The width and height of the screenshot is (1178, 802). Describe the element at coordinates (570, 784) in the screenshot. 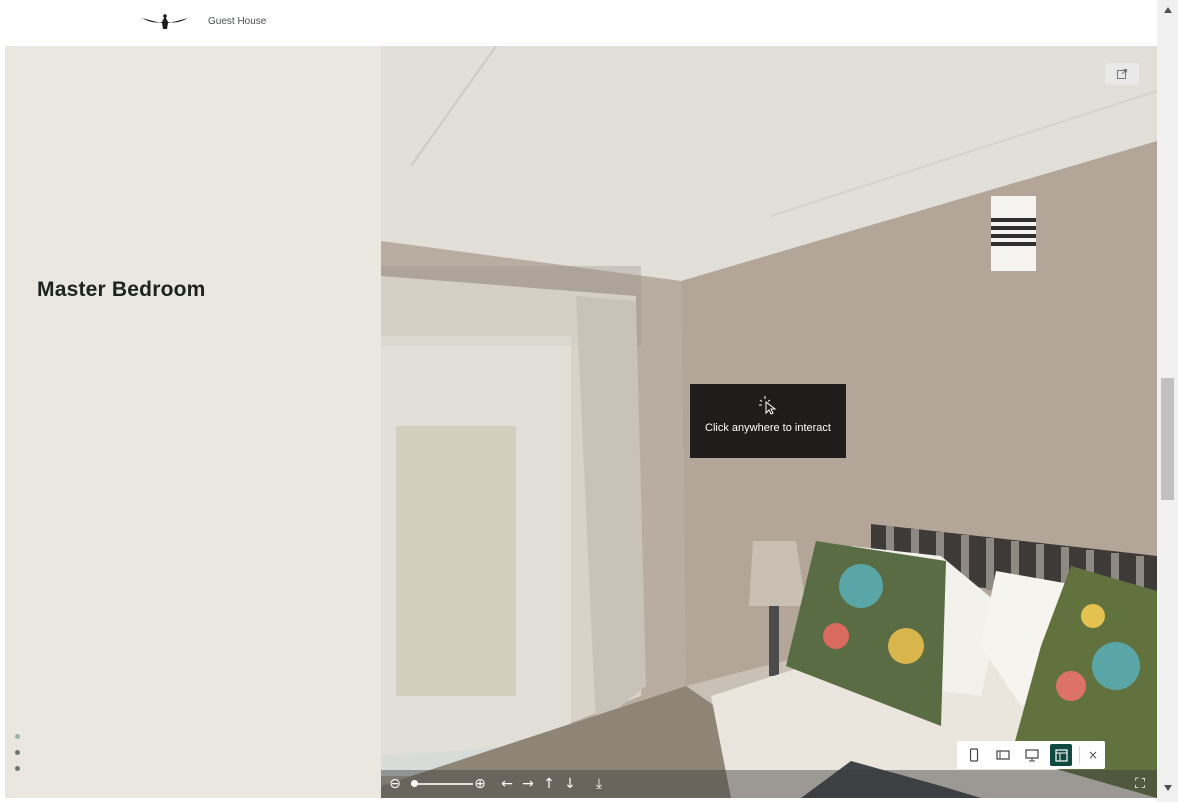

I see `arrow-down-icon: ↓` at that location.